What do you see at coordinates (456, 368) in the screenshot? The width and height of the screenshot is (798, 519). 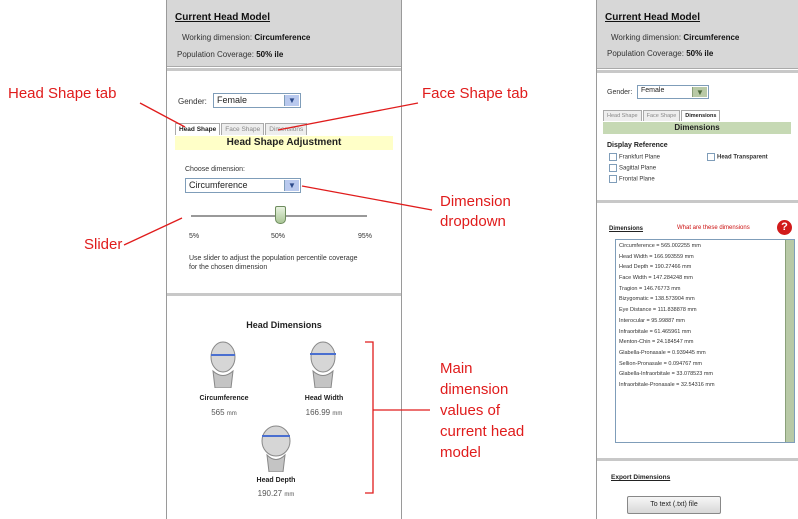 I see `annotation-line-text: Main` at bounding box center [456, 368].